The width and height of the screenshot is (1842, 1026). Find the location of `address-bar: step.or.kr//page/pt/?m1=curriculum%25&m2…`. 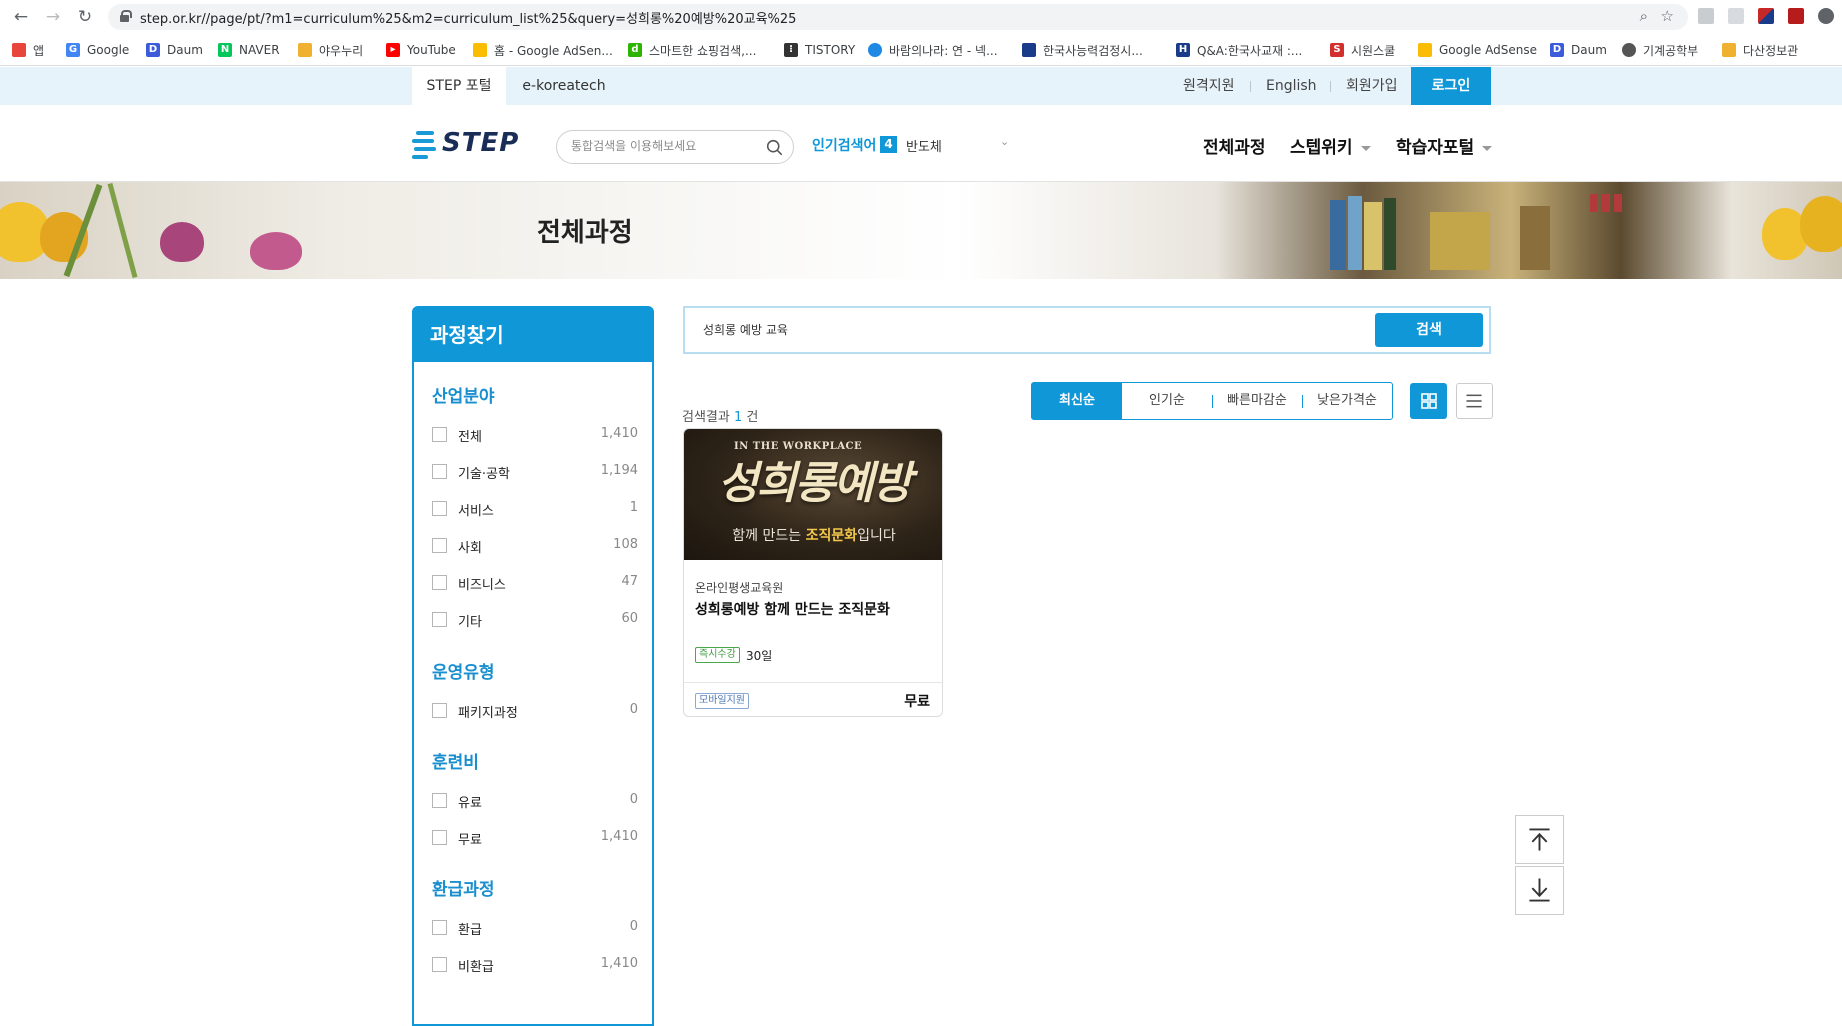

address-bar: step.or.kr//page/pt/?m1=curriculum%25&m2… is located at coordinates (898, 17).